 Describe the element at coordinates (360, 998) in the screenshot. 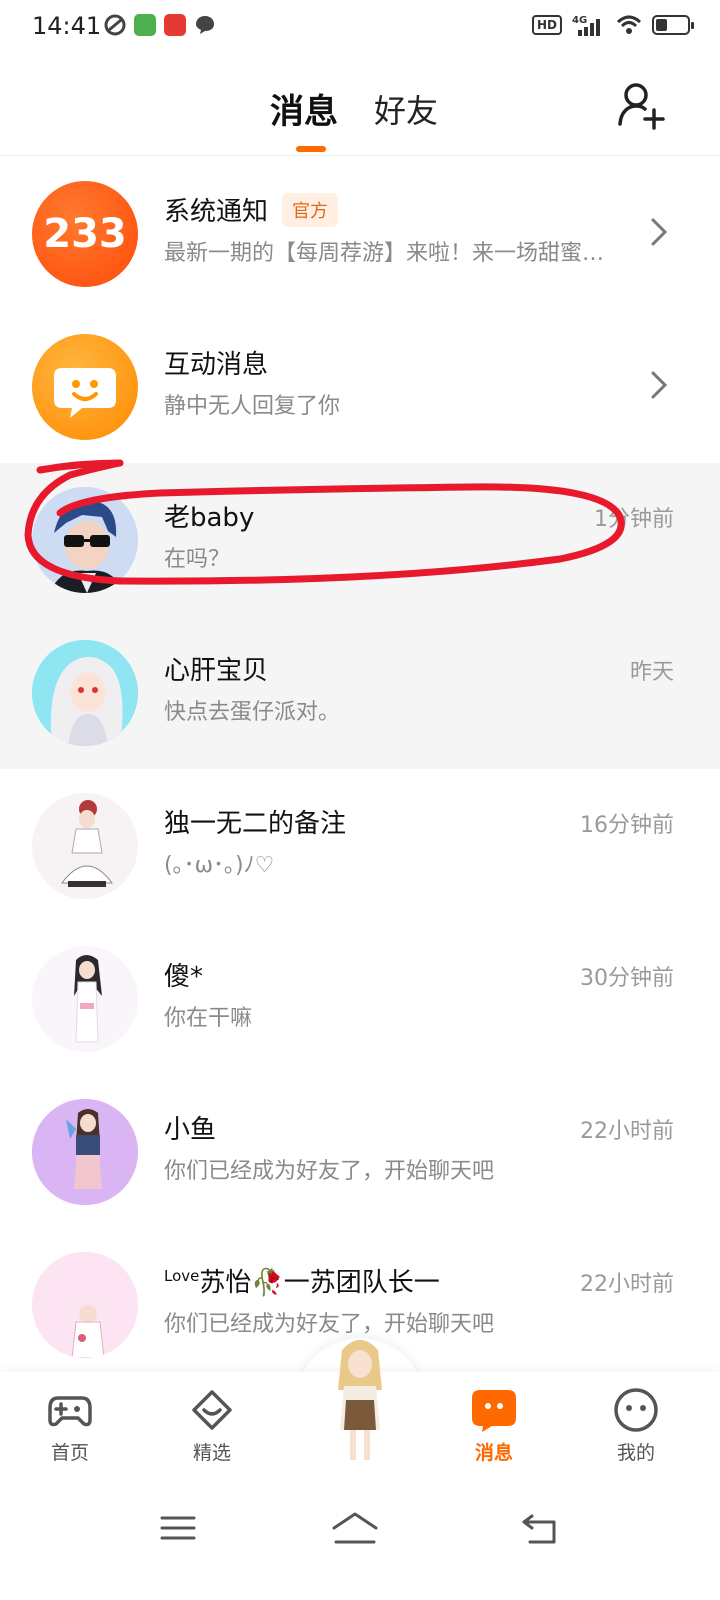

I see `conversation-row-sha: 傻* 你在干嘛 30分钟前` at that location.